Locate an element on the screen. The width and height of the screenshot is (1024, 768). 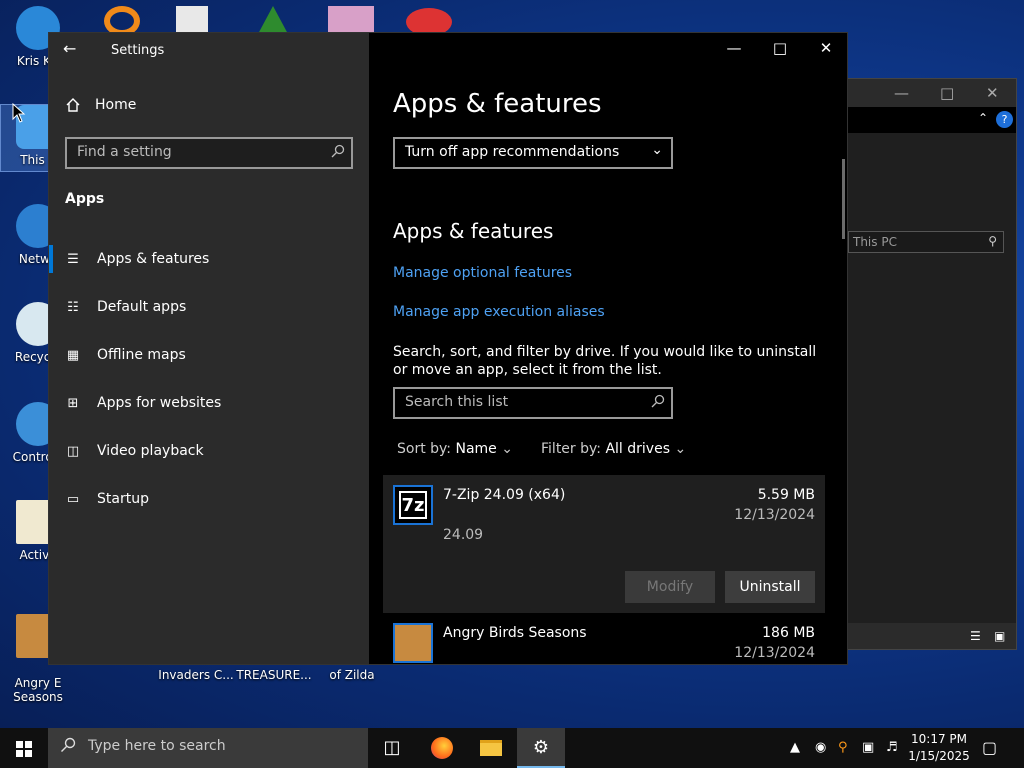
link-window-icon: ⊞ is located at coordinates (73, 403).